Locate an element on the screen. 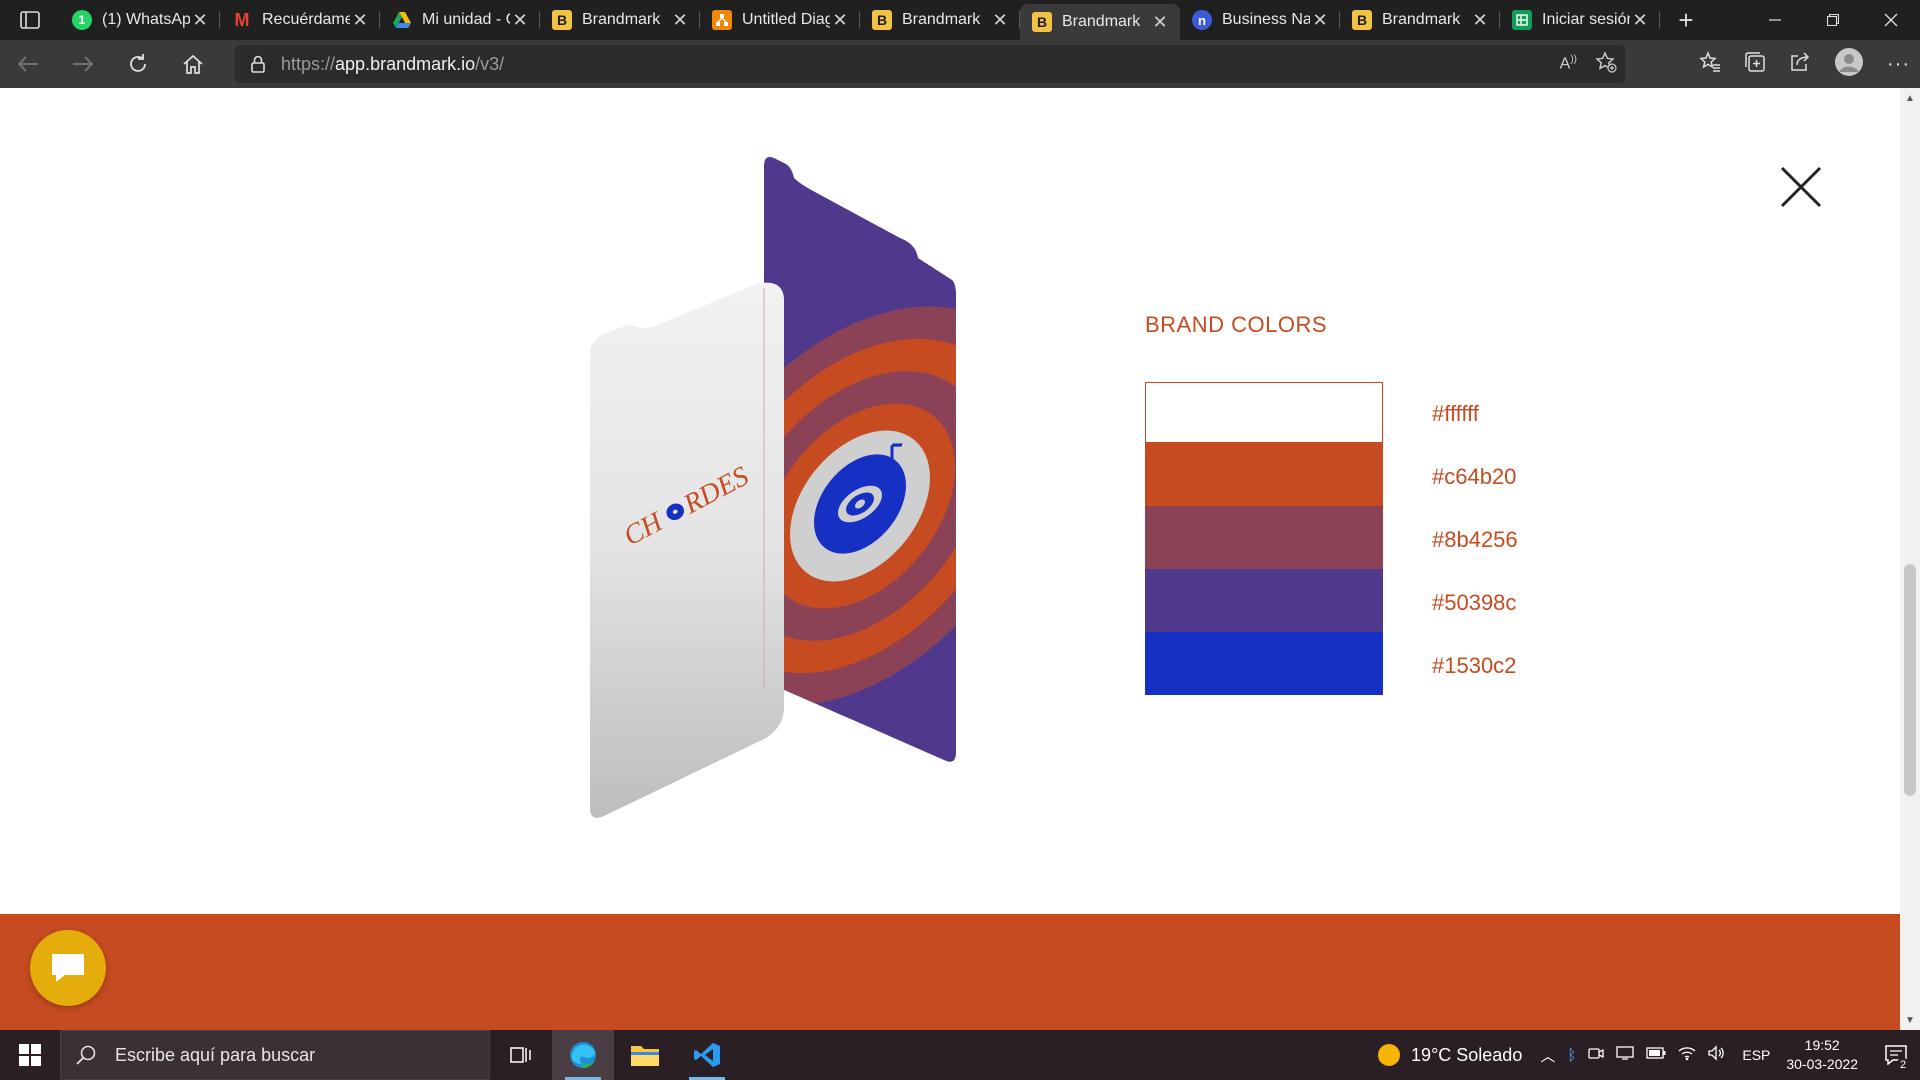  lock-icon is located at coordinates (258, 64).